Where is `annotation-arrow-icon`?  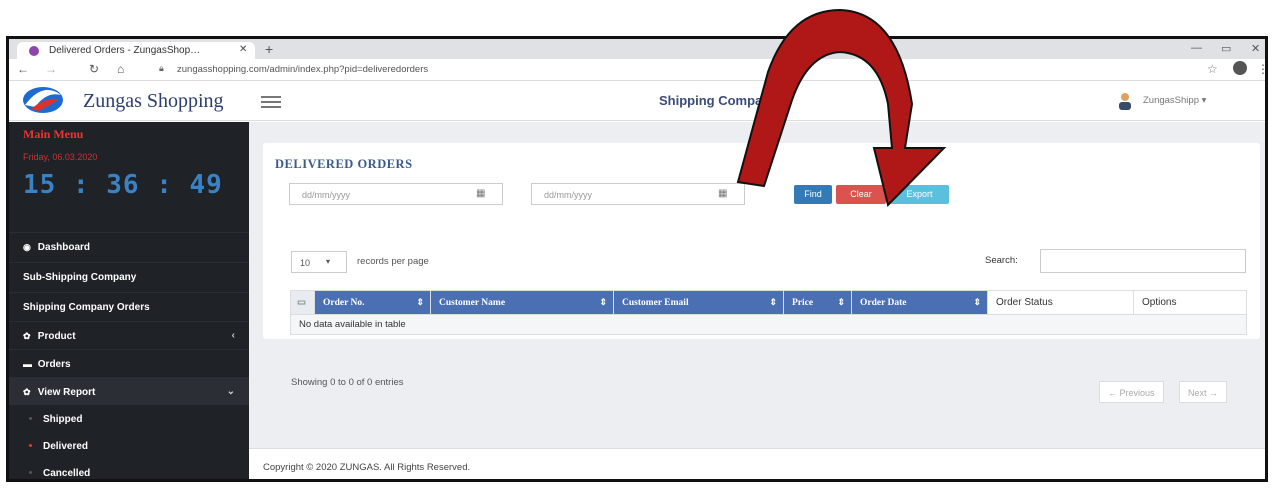
annotation-arrow-icon is located at coordinates (841, 107).